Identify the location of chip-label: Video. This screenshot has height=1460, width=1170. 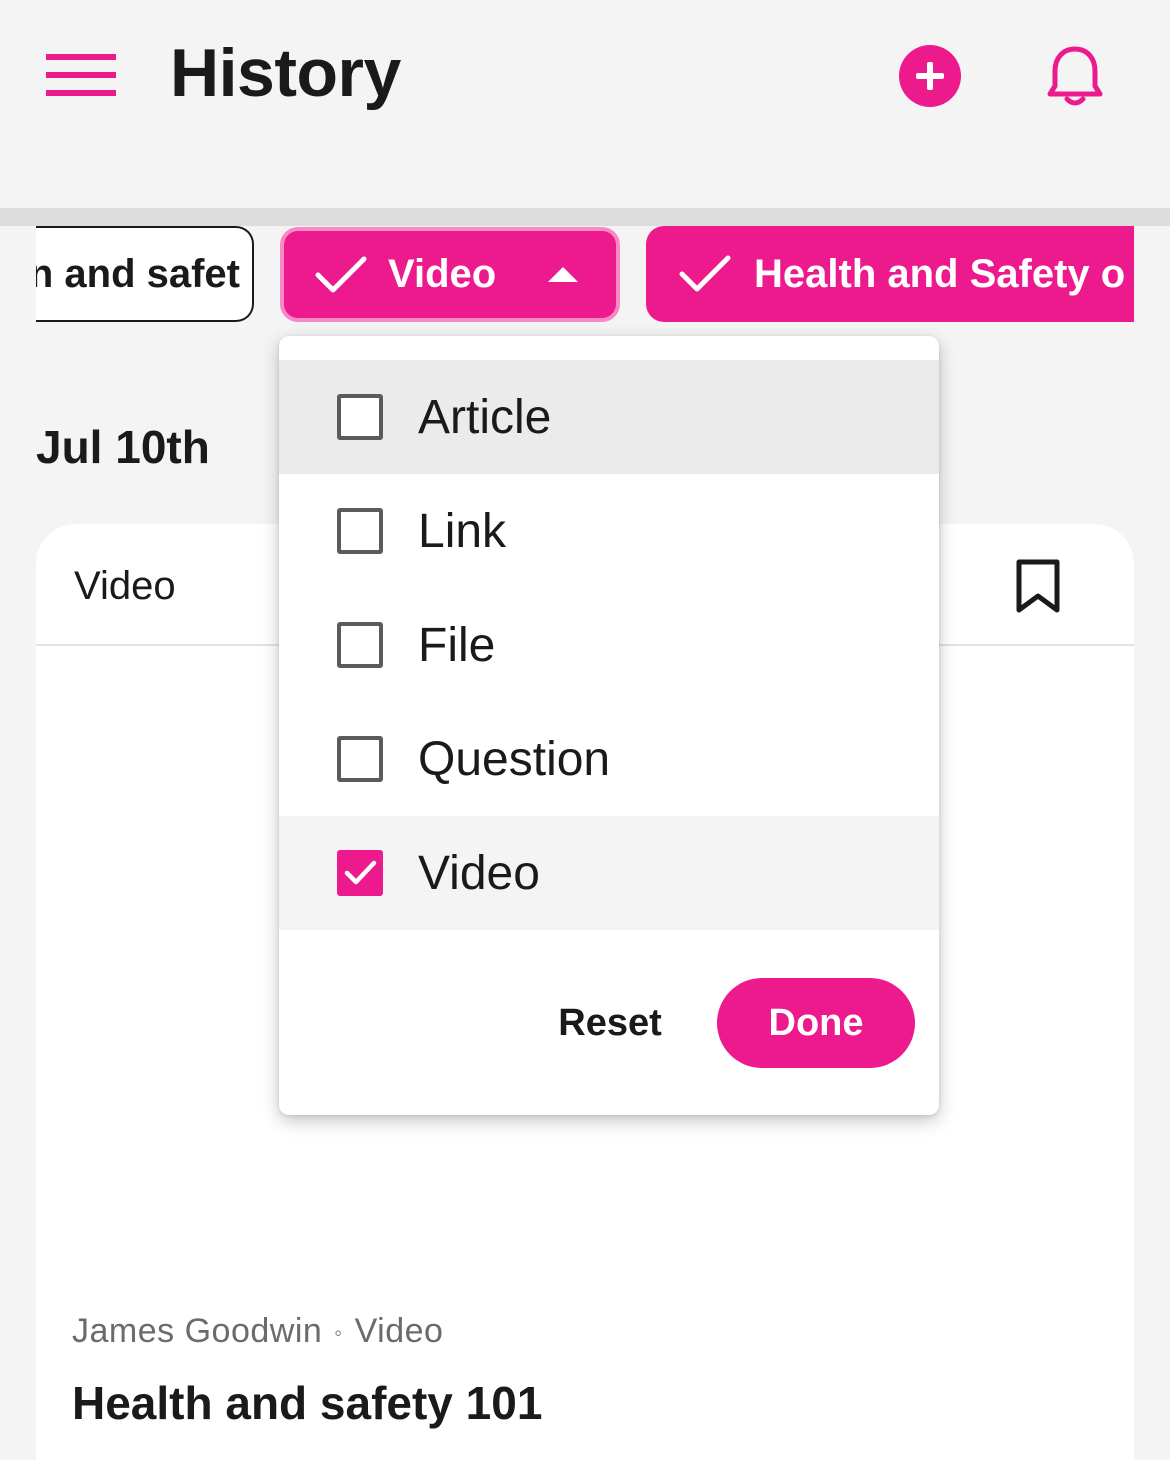
(442, 274).